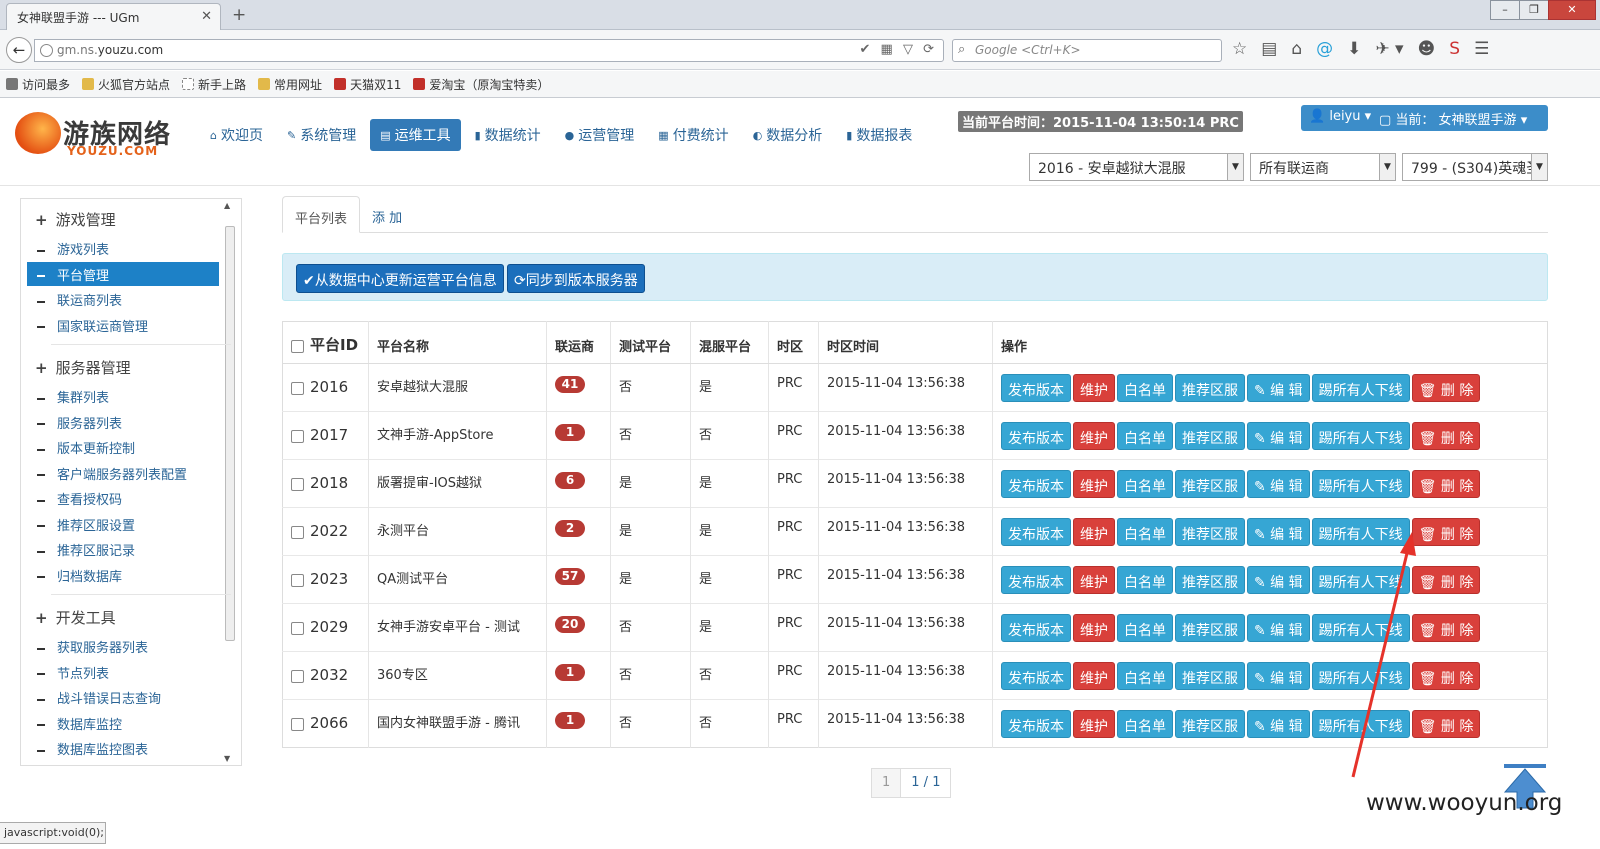 The image size is (1600, 849). Describe the element at coordinates (1427, 49) in the screenshot. I see `chat-icon: ☻` at that location.